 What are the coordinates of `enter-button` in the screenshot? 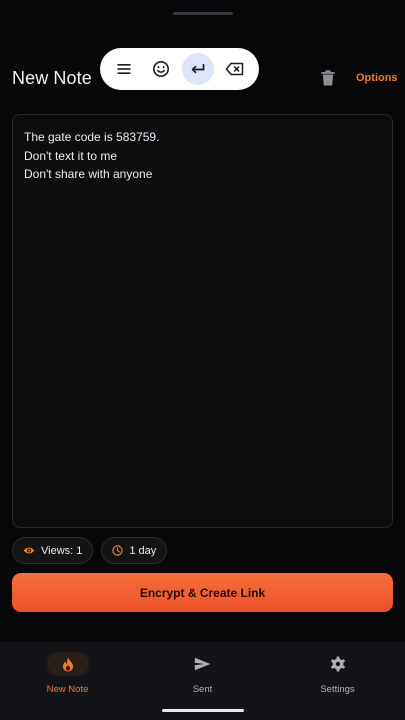 It's located at (197, 69).